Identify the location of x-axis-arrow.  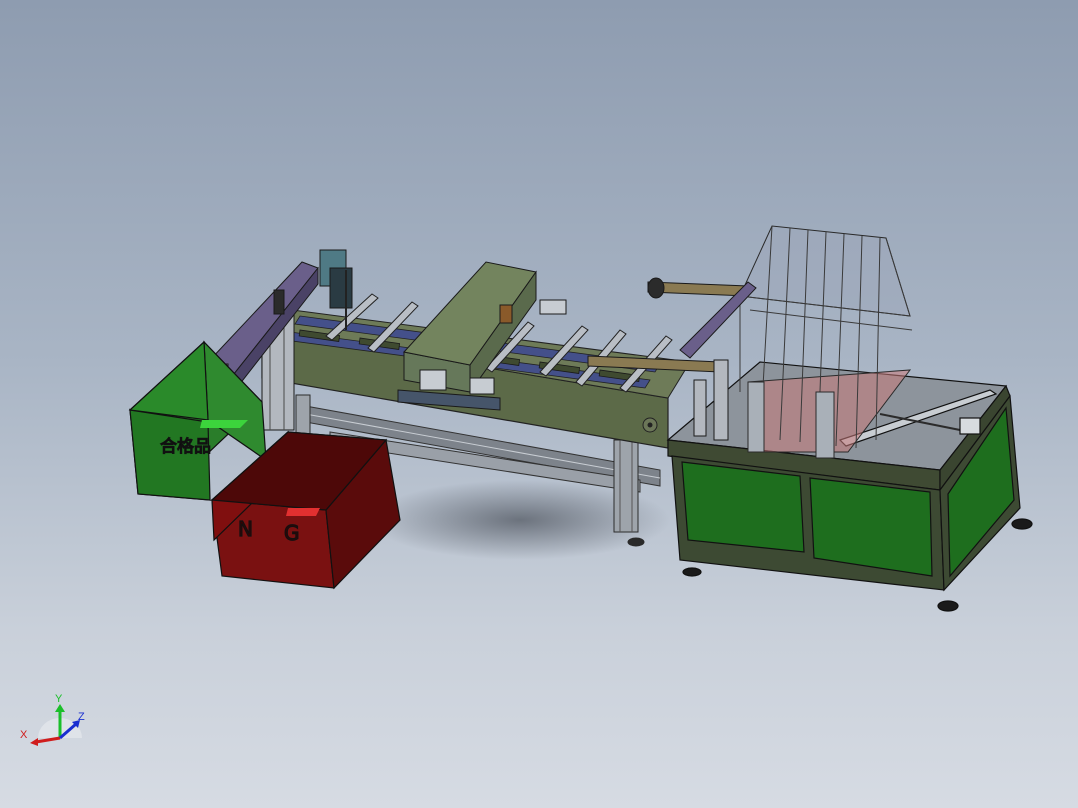
(48, 740).